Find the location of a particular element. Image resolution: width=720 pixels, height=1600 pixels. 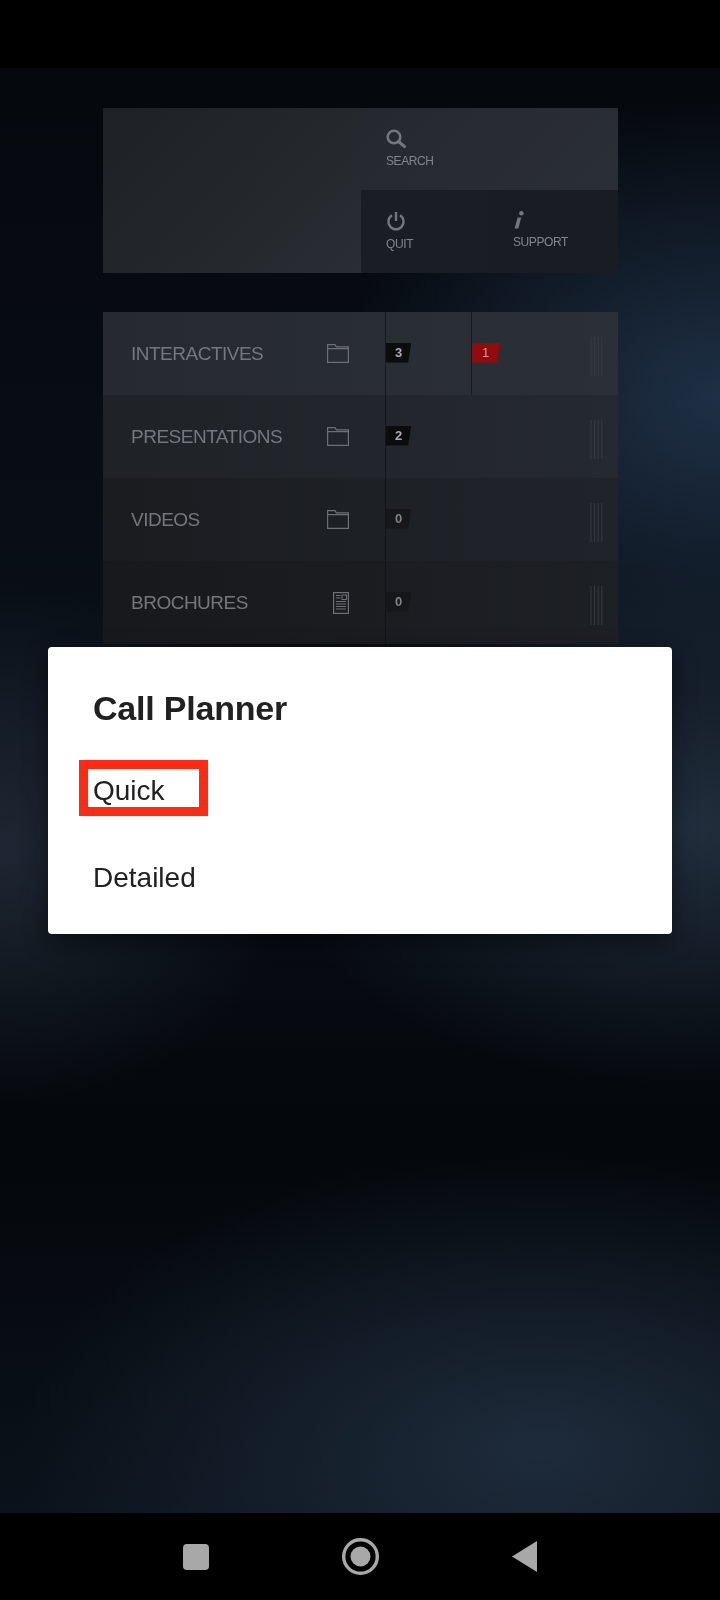

square-icon is located at coordinates (196, 1556).